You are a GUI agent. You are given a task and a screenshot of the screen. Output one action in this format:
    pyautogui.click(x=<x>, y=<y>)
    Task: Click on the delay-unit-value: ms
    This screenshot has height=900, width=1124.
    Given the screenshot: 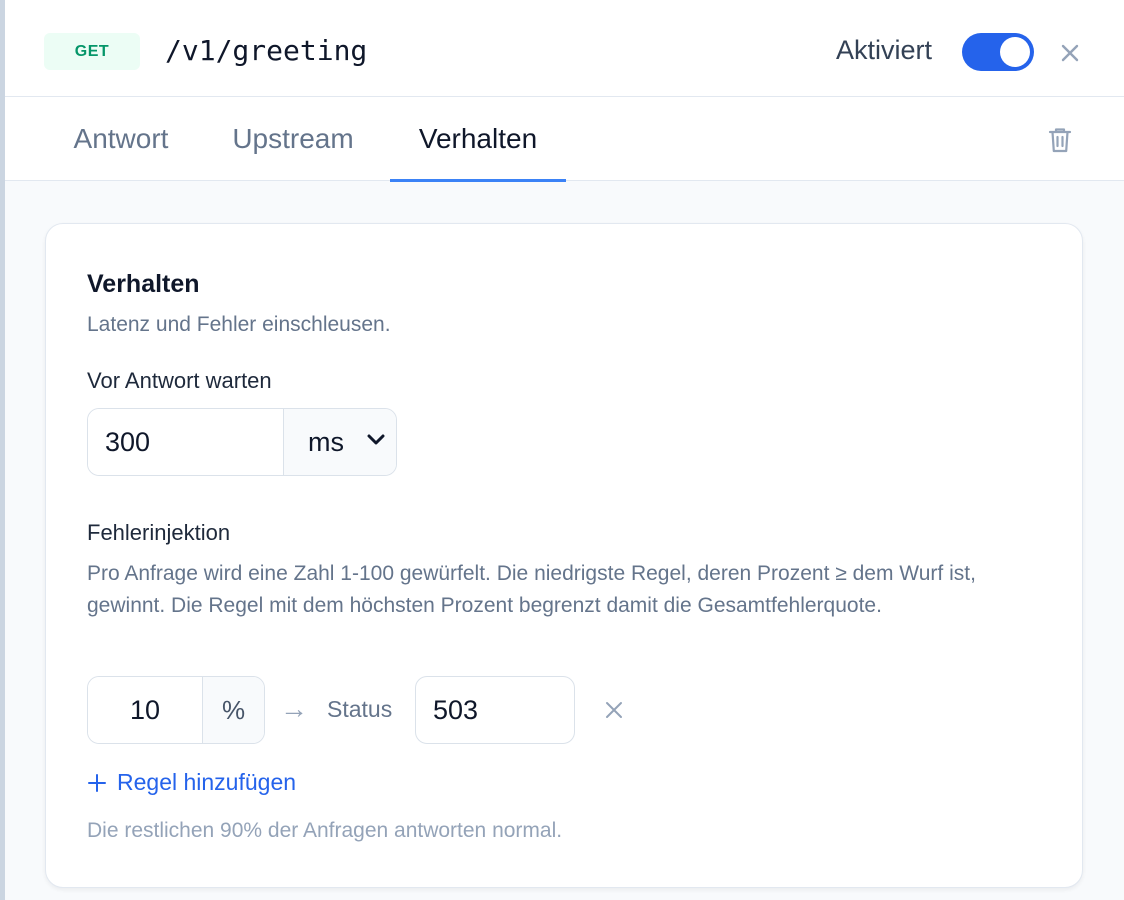 What is the action you would take?
    pyautogui.click(x=326, y=441)
    